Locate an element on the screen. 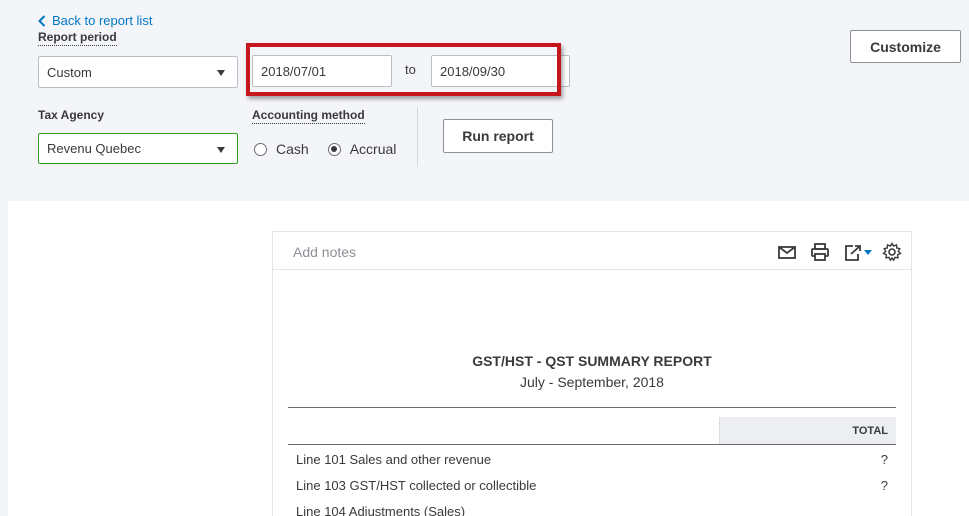  back-link-label: Back to report list is located at coordinates (102, 20).